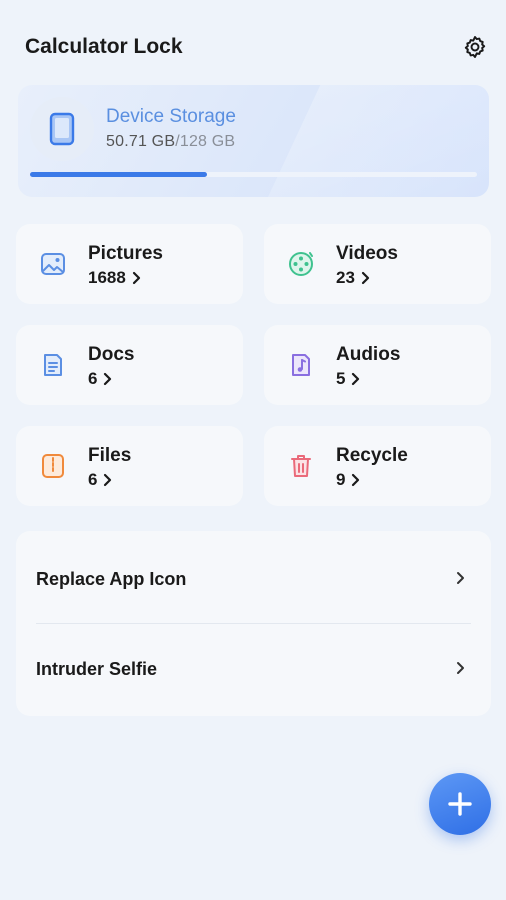 Image resolution: width=506 pixels, height=900 pixels. Describe the element at coordinates (141, 141) in the screenshot. I see `storage-used-value: 50.71 GB` at that location.